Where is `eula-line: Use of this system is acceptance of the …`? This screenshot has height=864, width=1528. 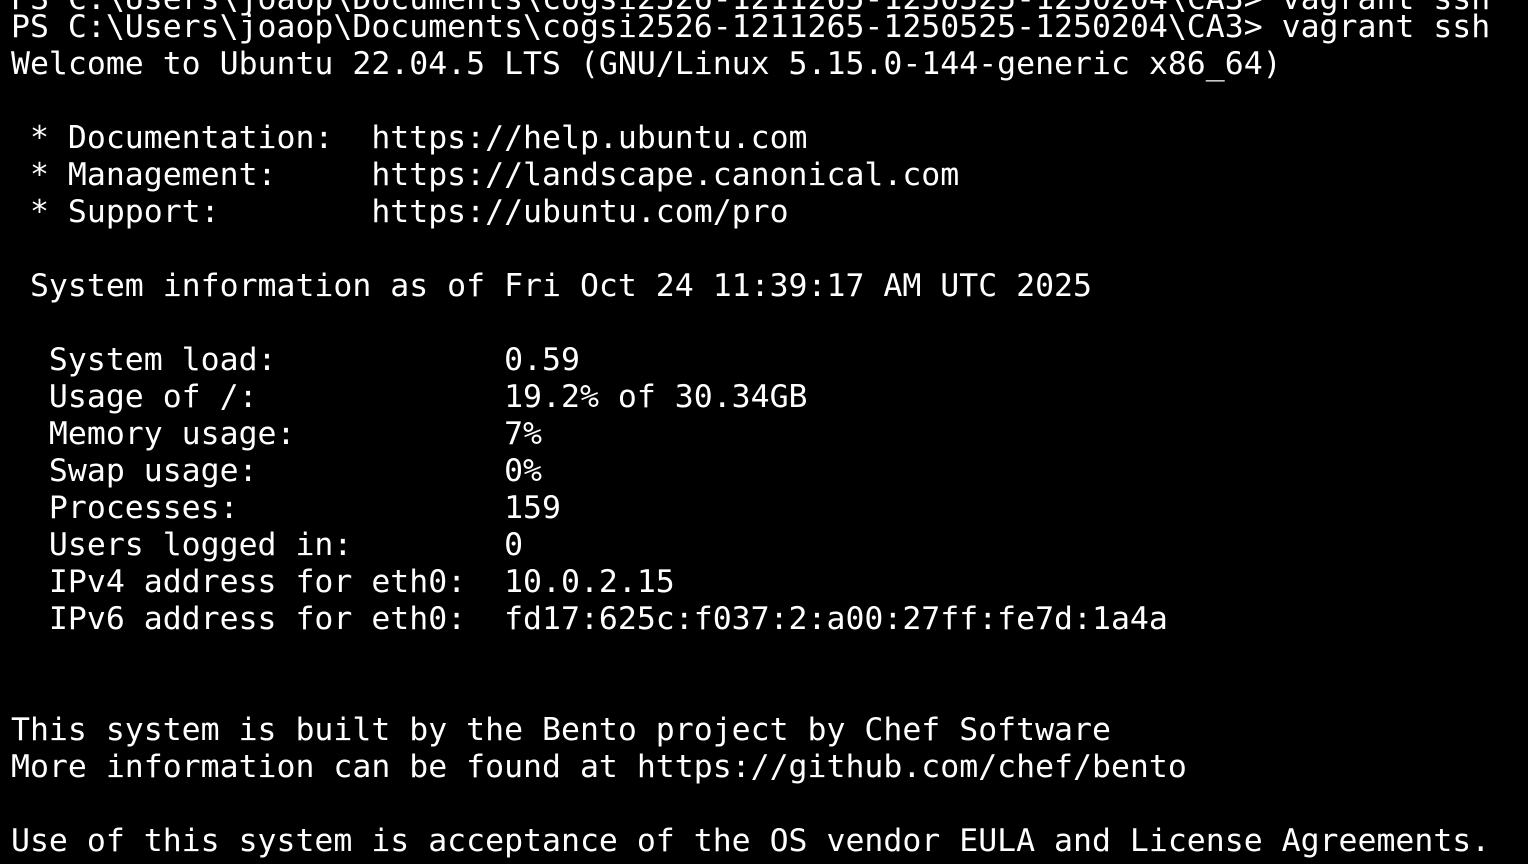 eula-line: Use of this system is acceptance of the … is located at coordinates (751, 841).